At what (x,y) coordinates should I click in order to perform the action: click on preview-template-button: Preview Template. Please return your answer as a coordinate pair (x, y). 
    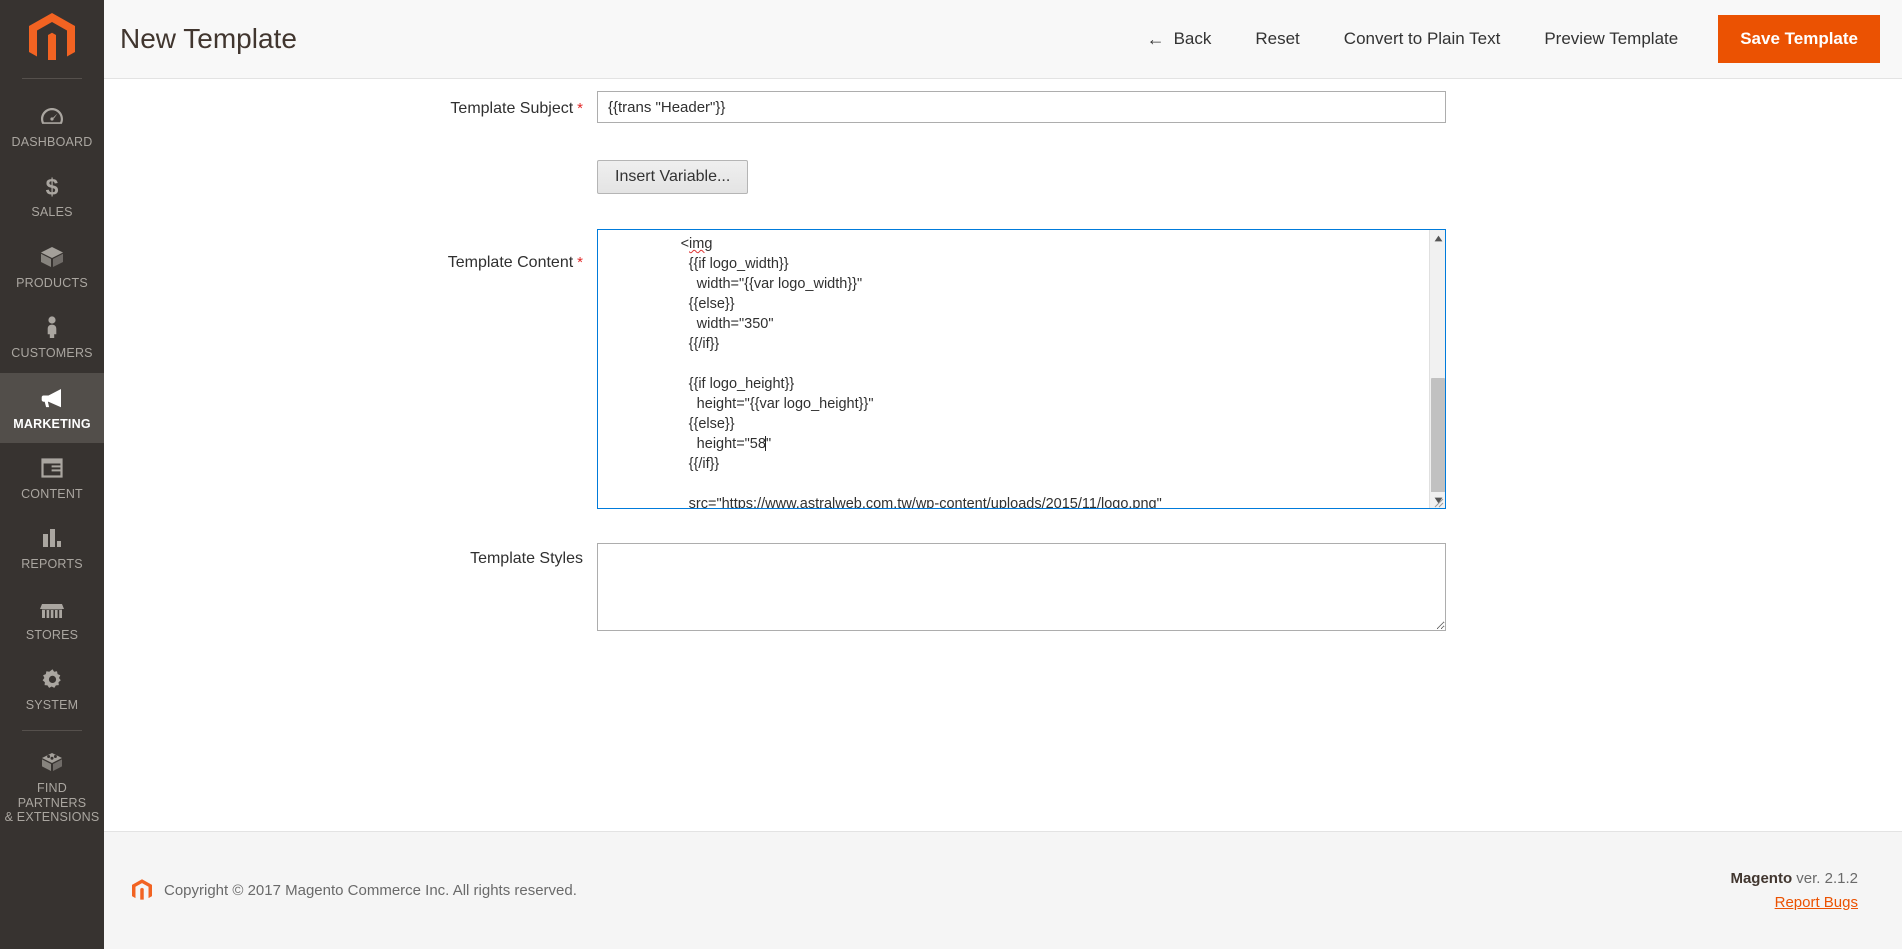
    Looking at the image, I should click on (1611, 39).